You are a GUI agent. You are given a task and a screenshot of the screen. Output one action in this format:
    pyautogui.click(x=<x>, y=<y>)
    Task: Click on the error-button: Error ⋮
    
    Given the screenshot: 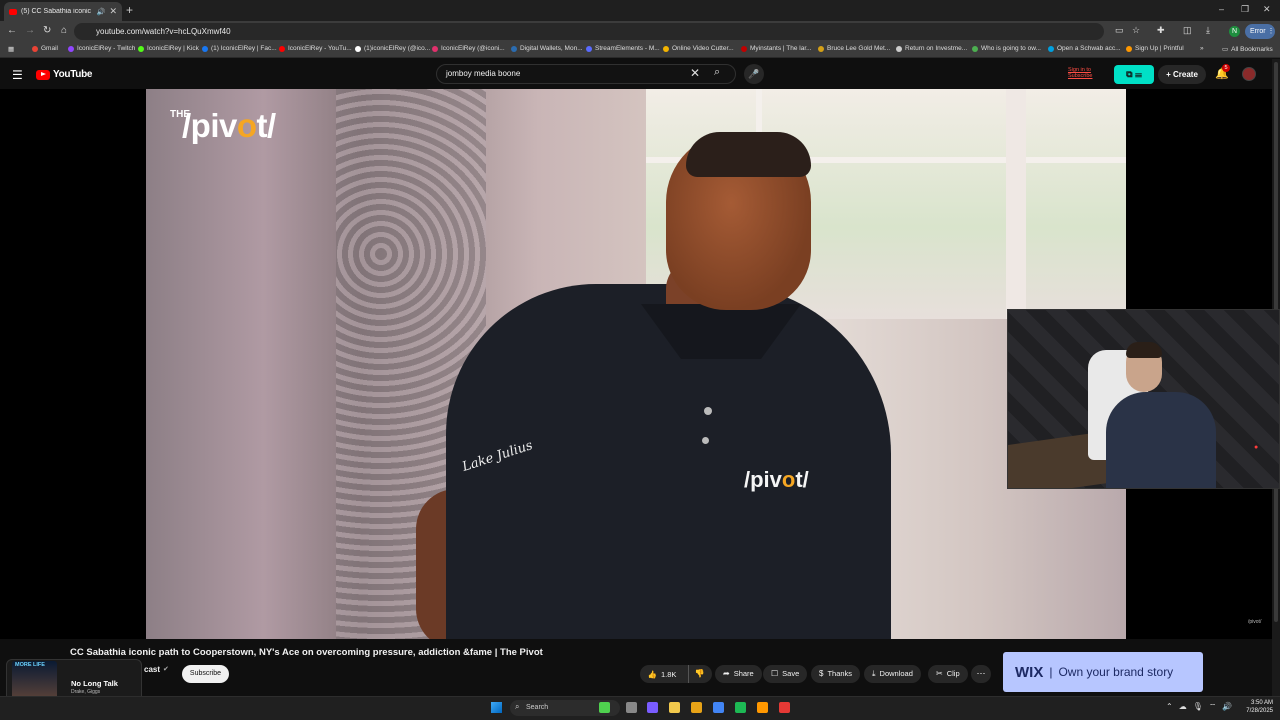 What is the action you would take?
    pyautogui.click(x=1260, y=31)
    